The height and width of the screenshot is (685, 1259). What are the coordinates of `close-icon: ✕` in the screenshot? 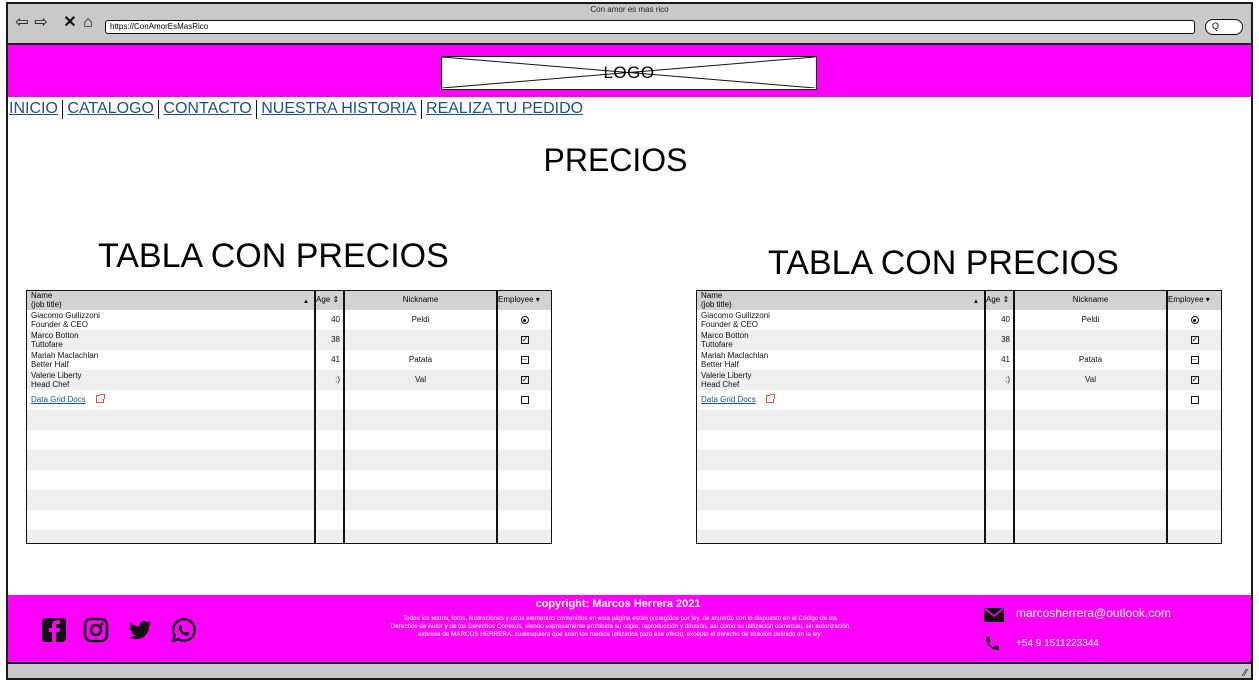 It's located at (70, 23).